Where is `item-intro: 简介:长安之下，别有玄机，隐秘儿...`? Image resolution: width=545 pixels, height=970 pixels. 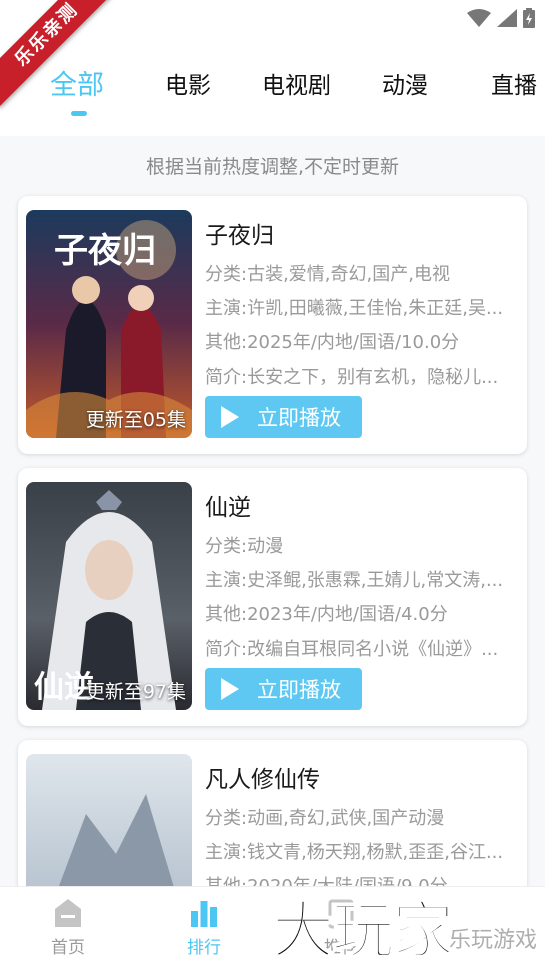 item-intro: 简介:长安之下，别有玄机，隐秘儿... is located at coordinates (352, 377).